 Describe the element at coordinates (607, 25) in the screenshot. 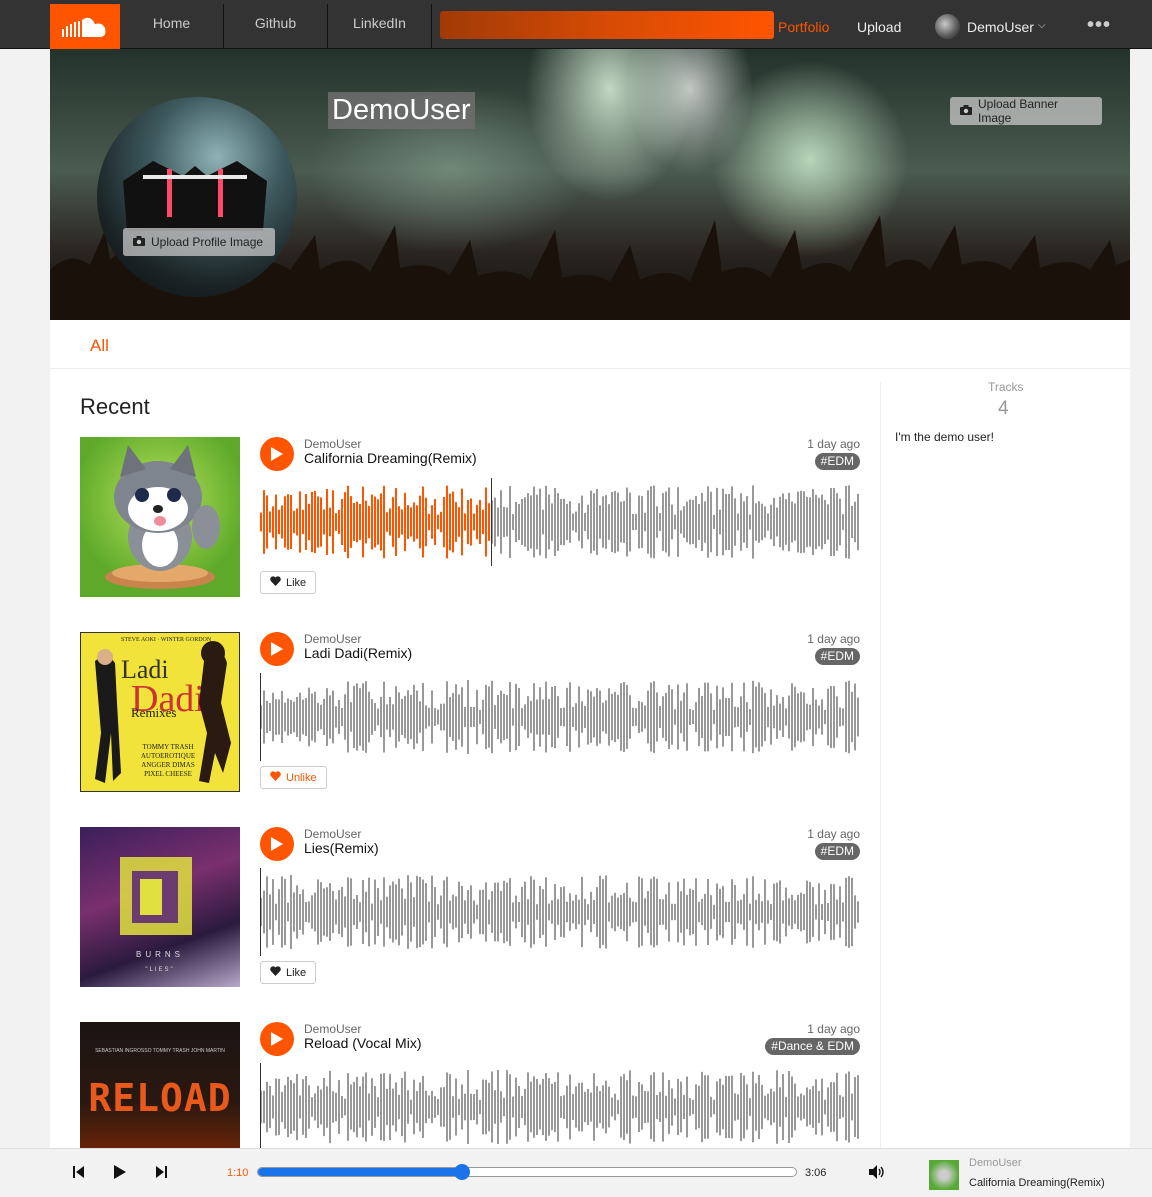

I see `search-bar` at that location.